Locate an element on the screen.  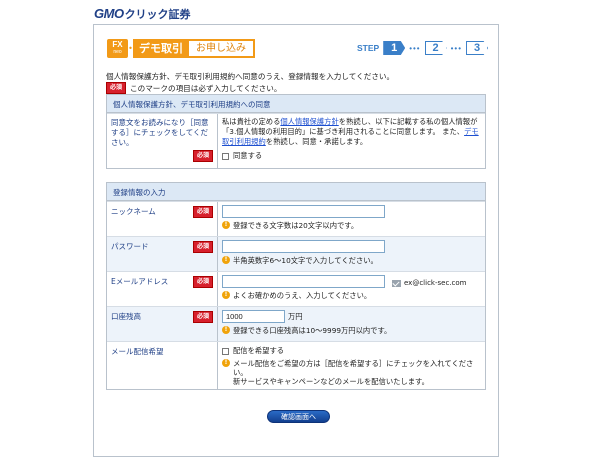
mail-icon is located at coordinates (396, 283).